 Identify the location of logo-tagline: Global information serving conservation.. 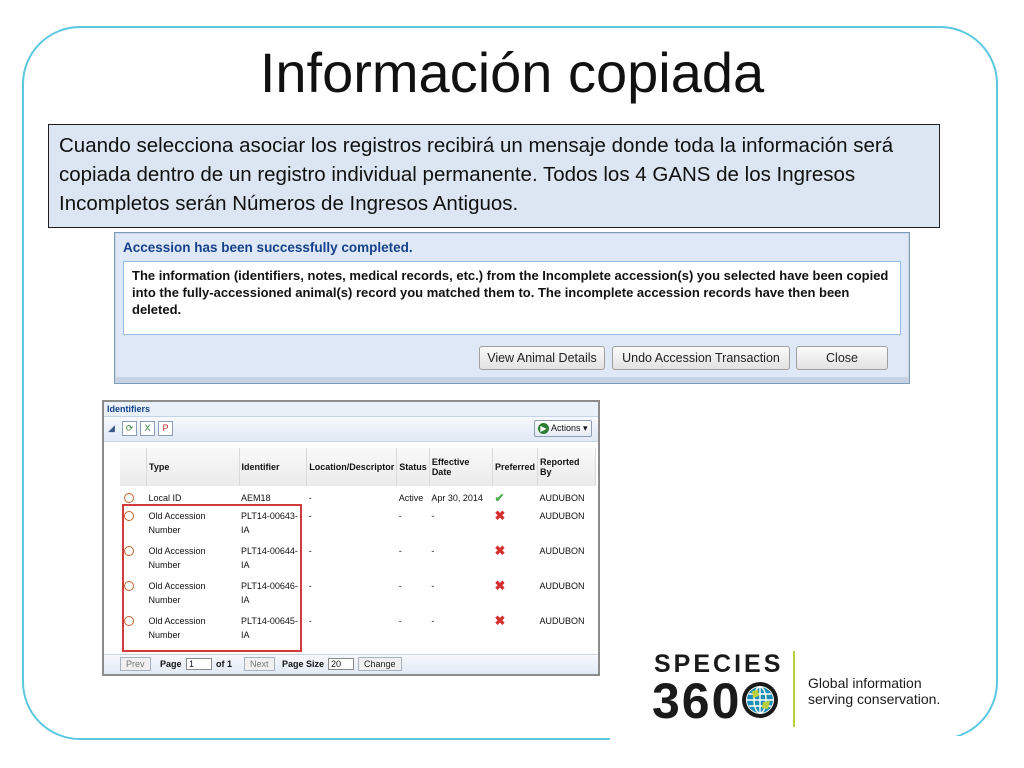
(874, 691).